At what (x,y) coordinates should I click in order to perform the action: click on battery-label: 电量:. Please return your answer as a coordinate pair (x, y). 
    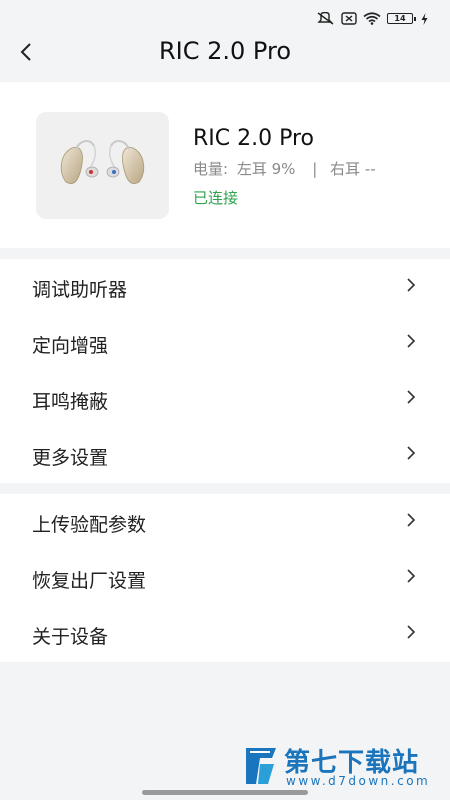
    Looking at the image, I should click on (211, 169).